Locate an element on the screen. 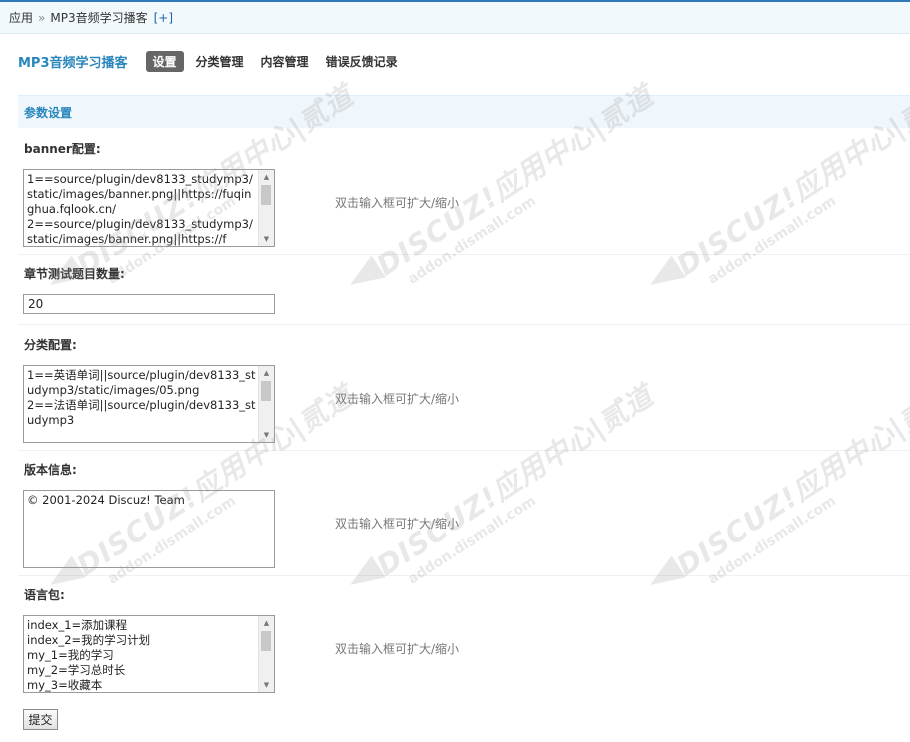 This screenshot has height=742, width=910. chapter-count-input is located at coordinates (149, 304).